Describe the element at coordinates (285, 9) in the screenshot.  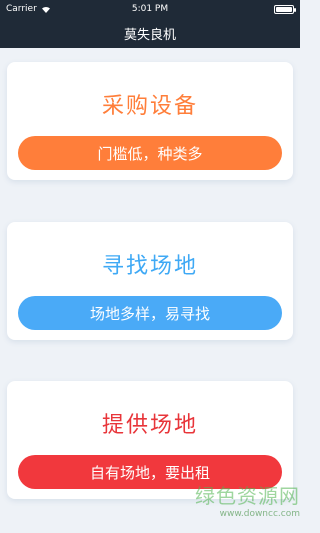
I see `battery-icon` at that location.